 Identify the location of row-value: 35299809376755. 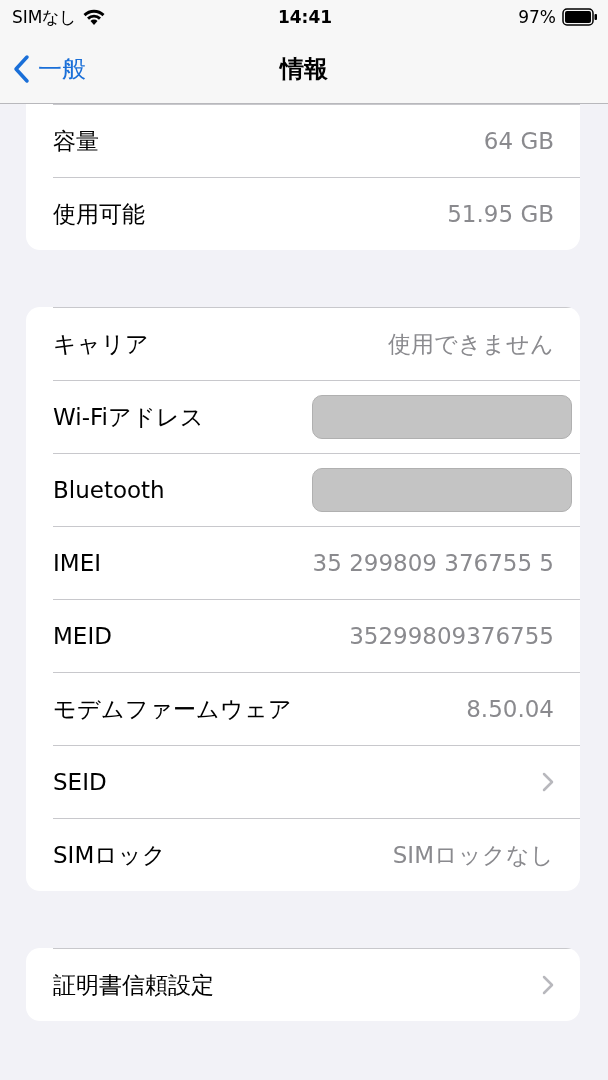
(451, 636).